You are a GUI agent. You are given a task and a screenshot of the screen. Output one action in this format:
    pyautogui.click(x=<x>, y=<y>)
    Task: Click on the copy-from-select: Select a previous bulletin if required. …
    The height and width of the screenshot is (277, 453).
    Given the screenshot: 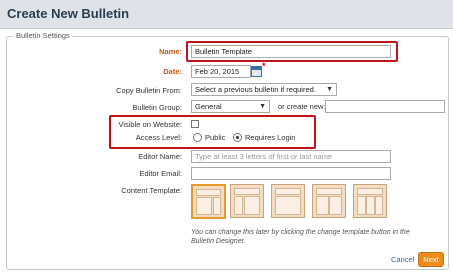 What is the action you would take?
    pyautogui.click(x=264, y=89)
    